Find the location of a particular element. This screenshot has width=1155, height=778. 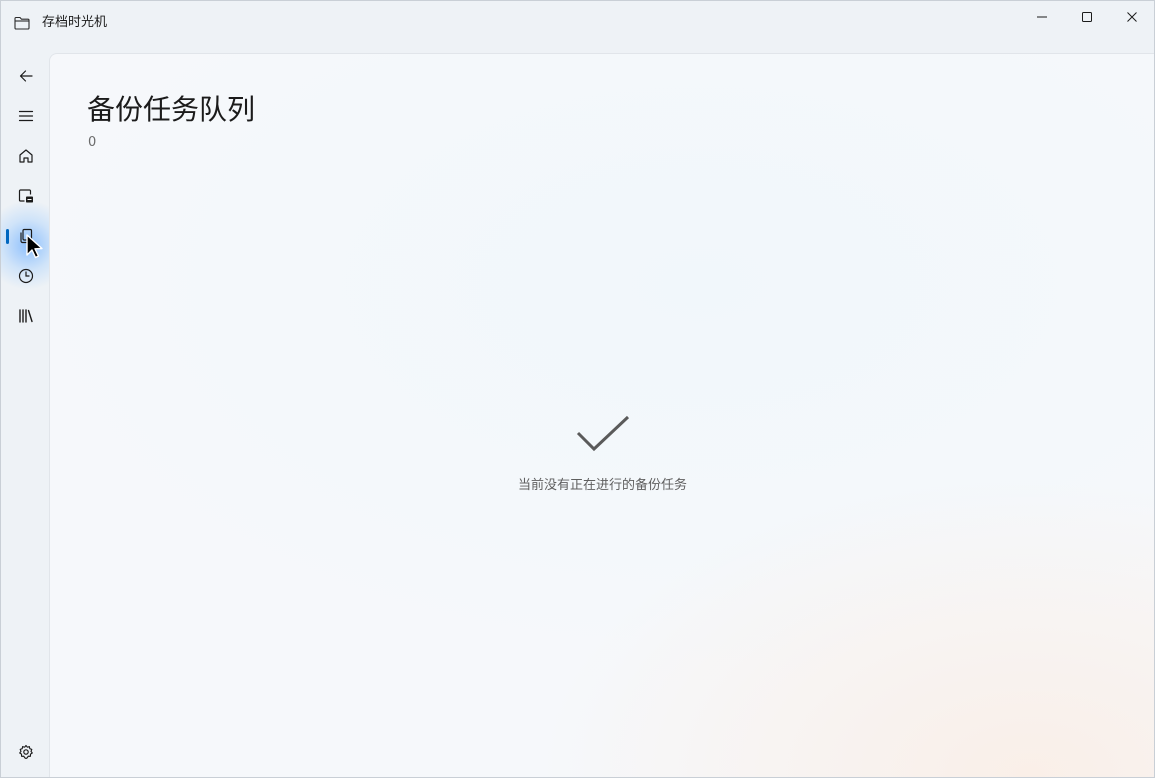

copy-icon is located at coordinates (26, 236).